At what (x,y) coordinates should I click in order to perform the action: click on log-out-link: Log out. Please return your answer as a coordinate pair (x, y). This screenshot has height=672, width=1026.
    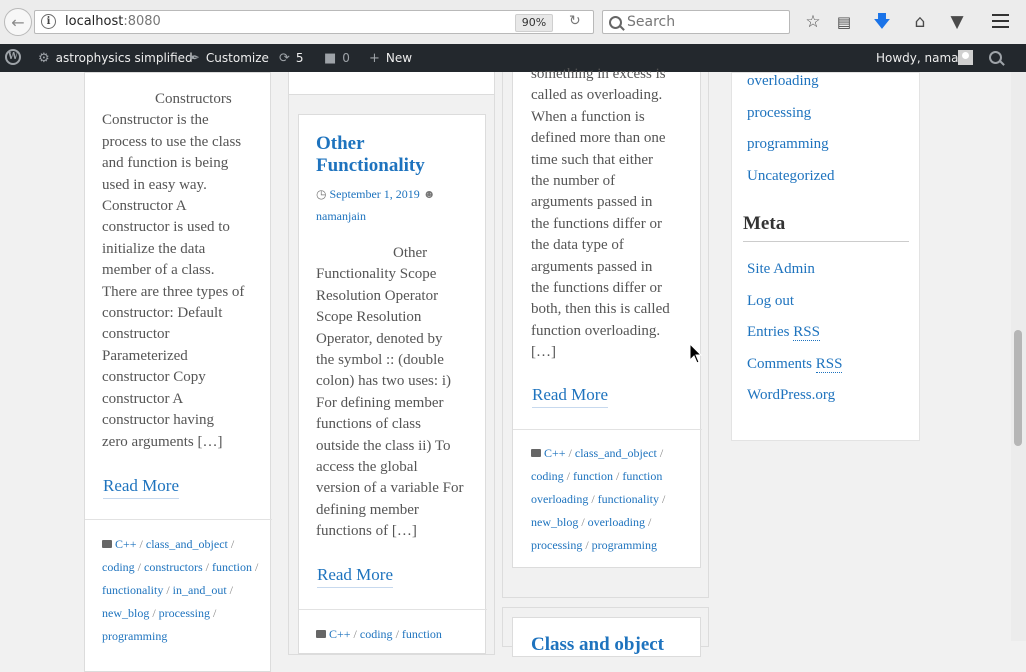
    Looking at the image, I should click on (770, 301).